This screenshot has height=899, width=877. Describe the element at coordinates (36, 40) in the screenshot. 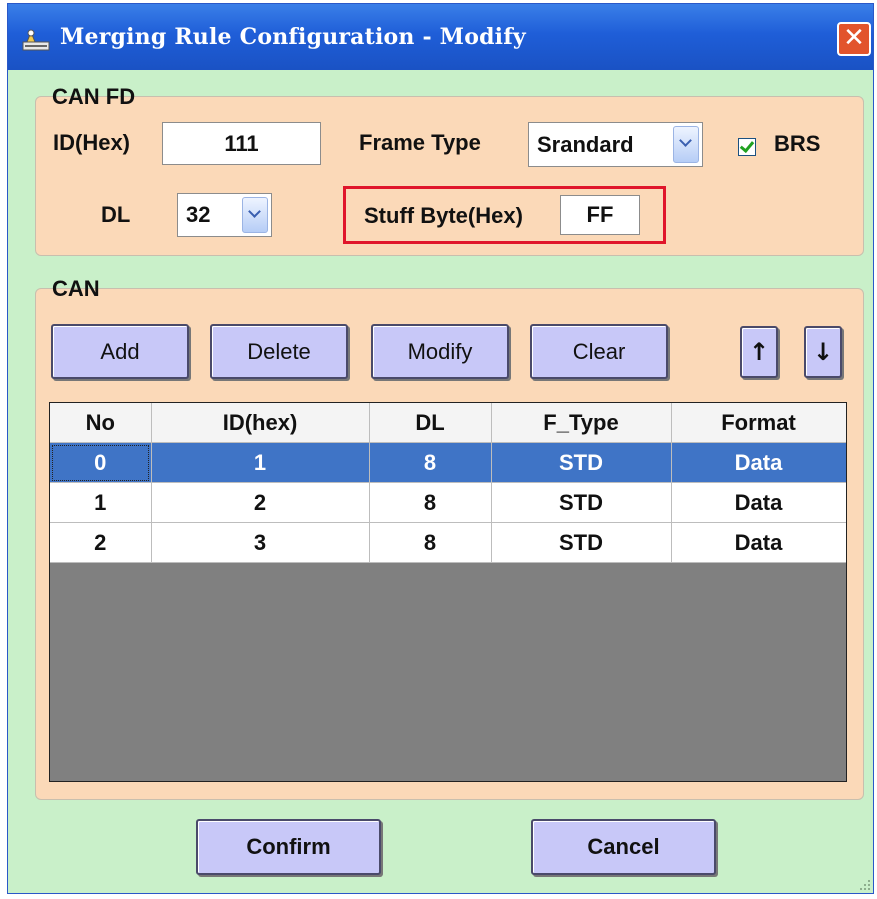

I see `app-icon` at that location.